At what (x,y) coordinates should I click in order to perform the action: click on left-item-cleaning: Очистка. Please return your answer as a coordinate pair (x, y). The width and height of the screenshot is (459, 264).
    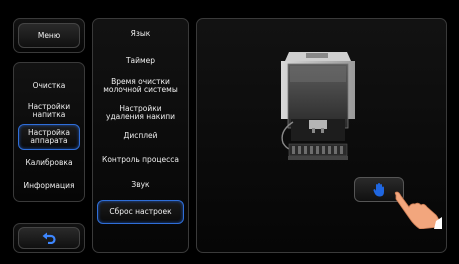
    Looking at the image, I should click on (49, 86).